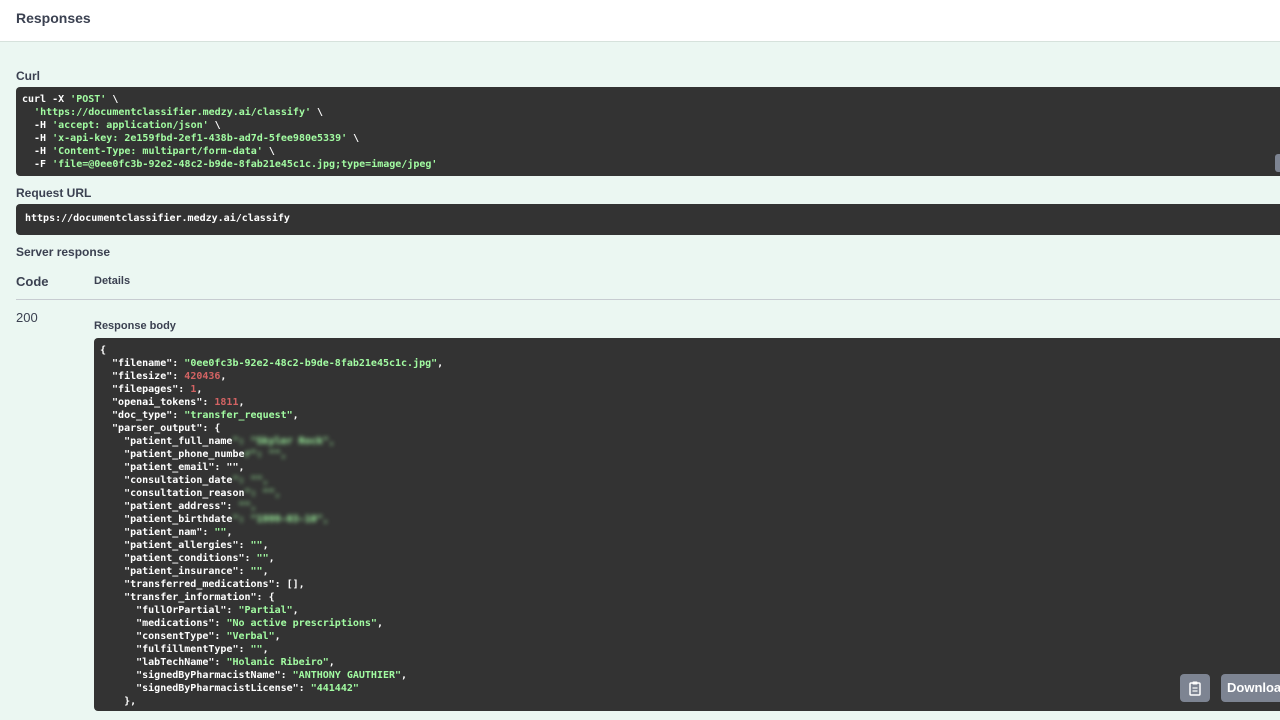  What do you see at coordinates (160, 428) in the screenshot?
I see `json-token: "parser_output": {` at bounding box center [160, 428].